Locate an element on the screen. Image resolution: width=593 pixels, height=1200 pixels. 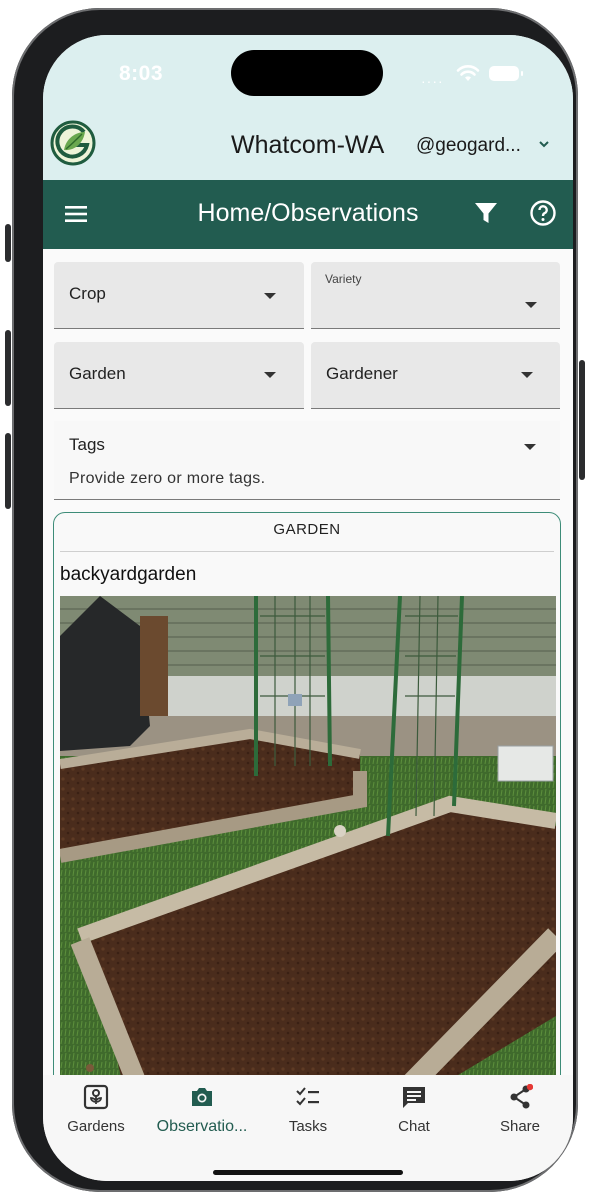
nav-label-share: Share is located at coordinates (520, 1126).